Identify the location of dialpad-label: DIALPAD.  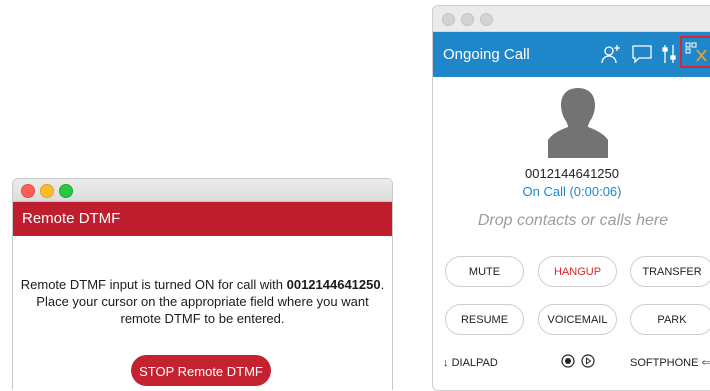
(474, 363).